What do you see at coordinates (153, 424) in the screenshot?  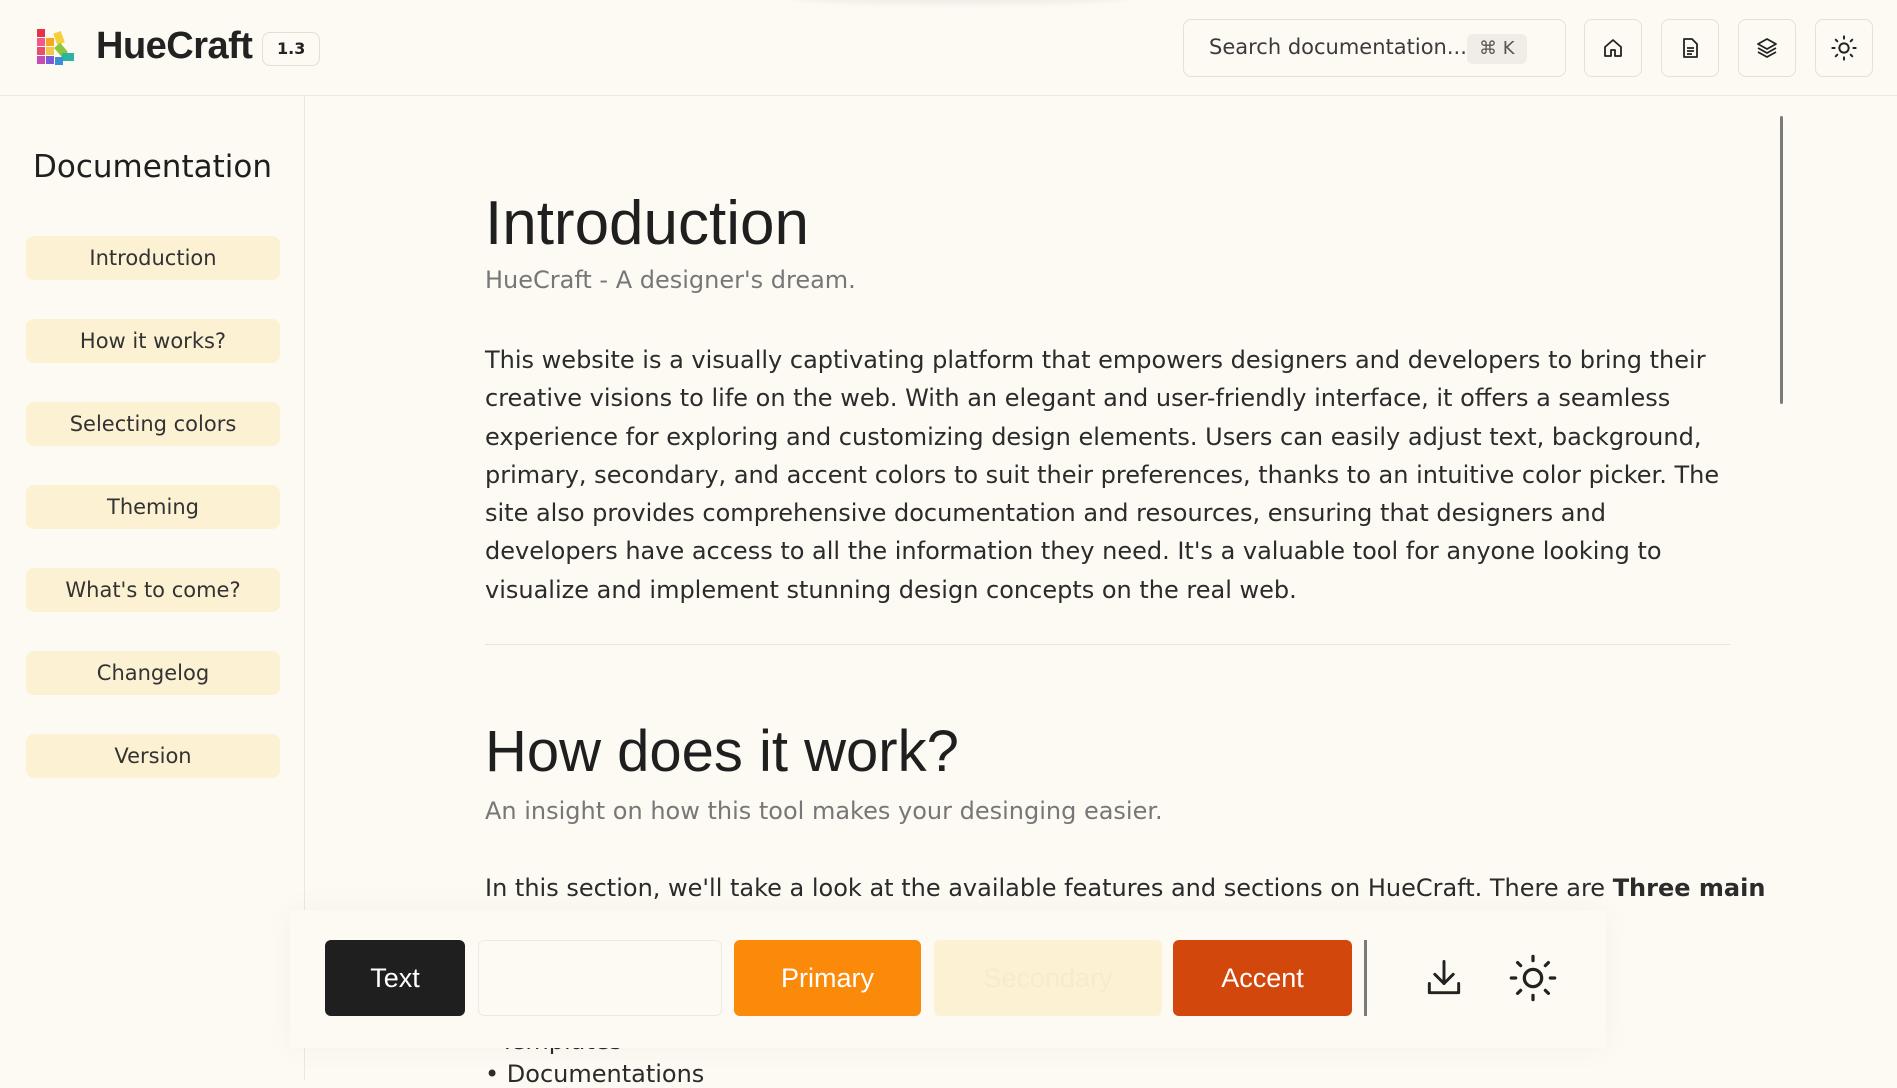 I see `sidebar-item-selecting-colors: Selecting colors` at bounding box center [153, 424].